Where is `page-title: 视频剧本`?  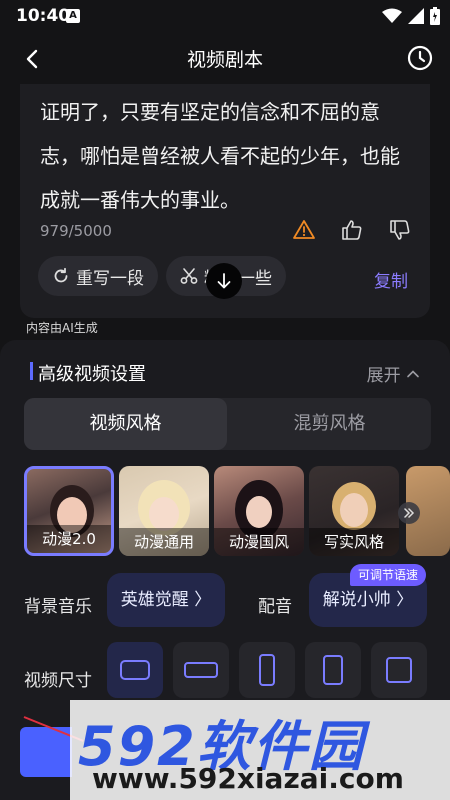 page-title: 视频剧本 is located at coordinates (224, 60).